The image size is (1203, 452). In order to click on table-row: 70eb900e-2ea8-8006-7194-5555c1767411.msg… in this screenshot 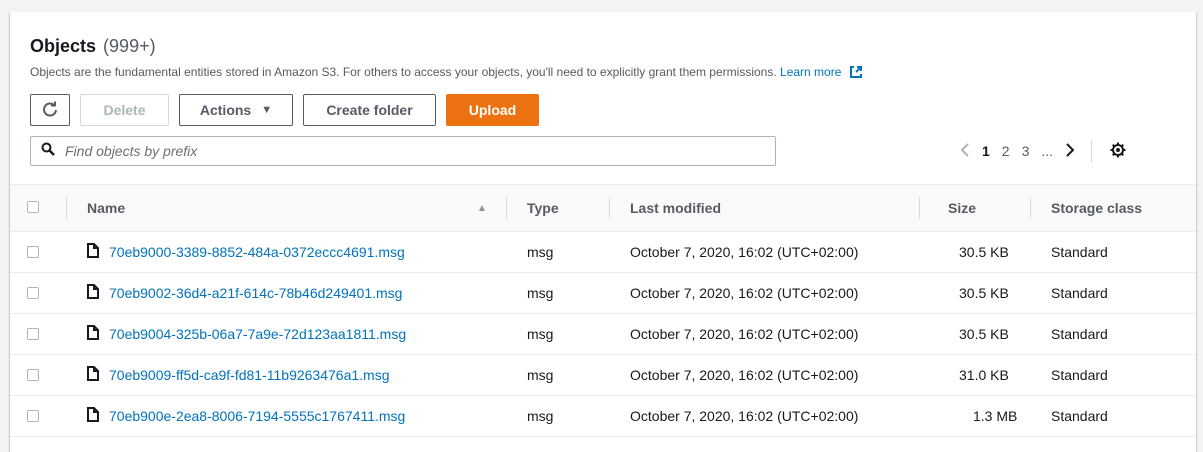, I will do `click(603, 416)`.